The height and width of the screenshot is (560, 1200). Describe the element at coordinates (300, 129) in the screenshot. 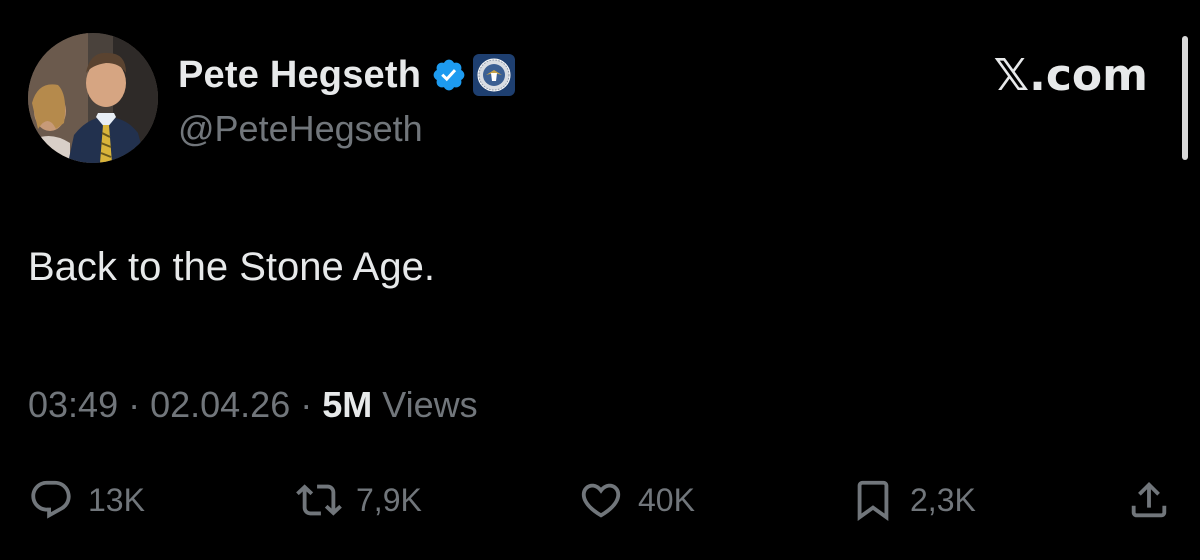

I see `author-handle: @PeteHegseth` at that location.